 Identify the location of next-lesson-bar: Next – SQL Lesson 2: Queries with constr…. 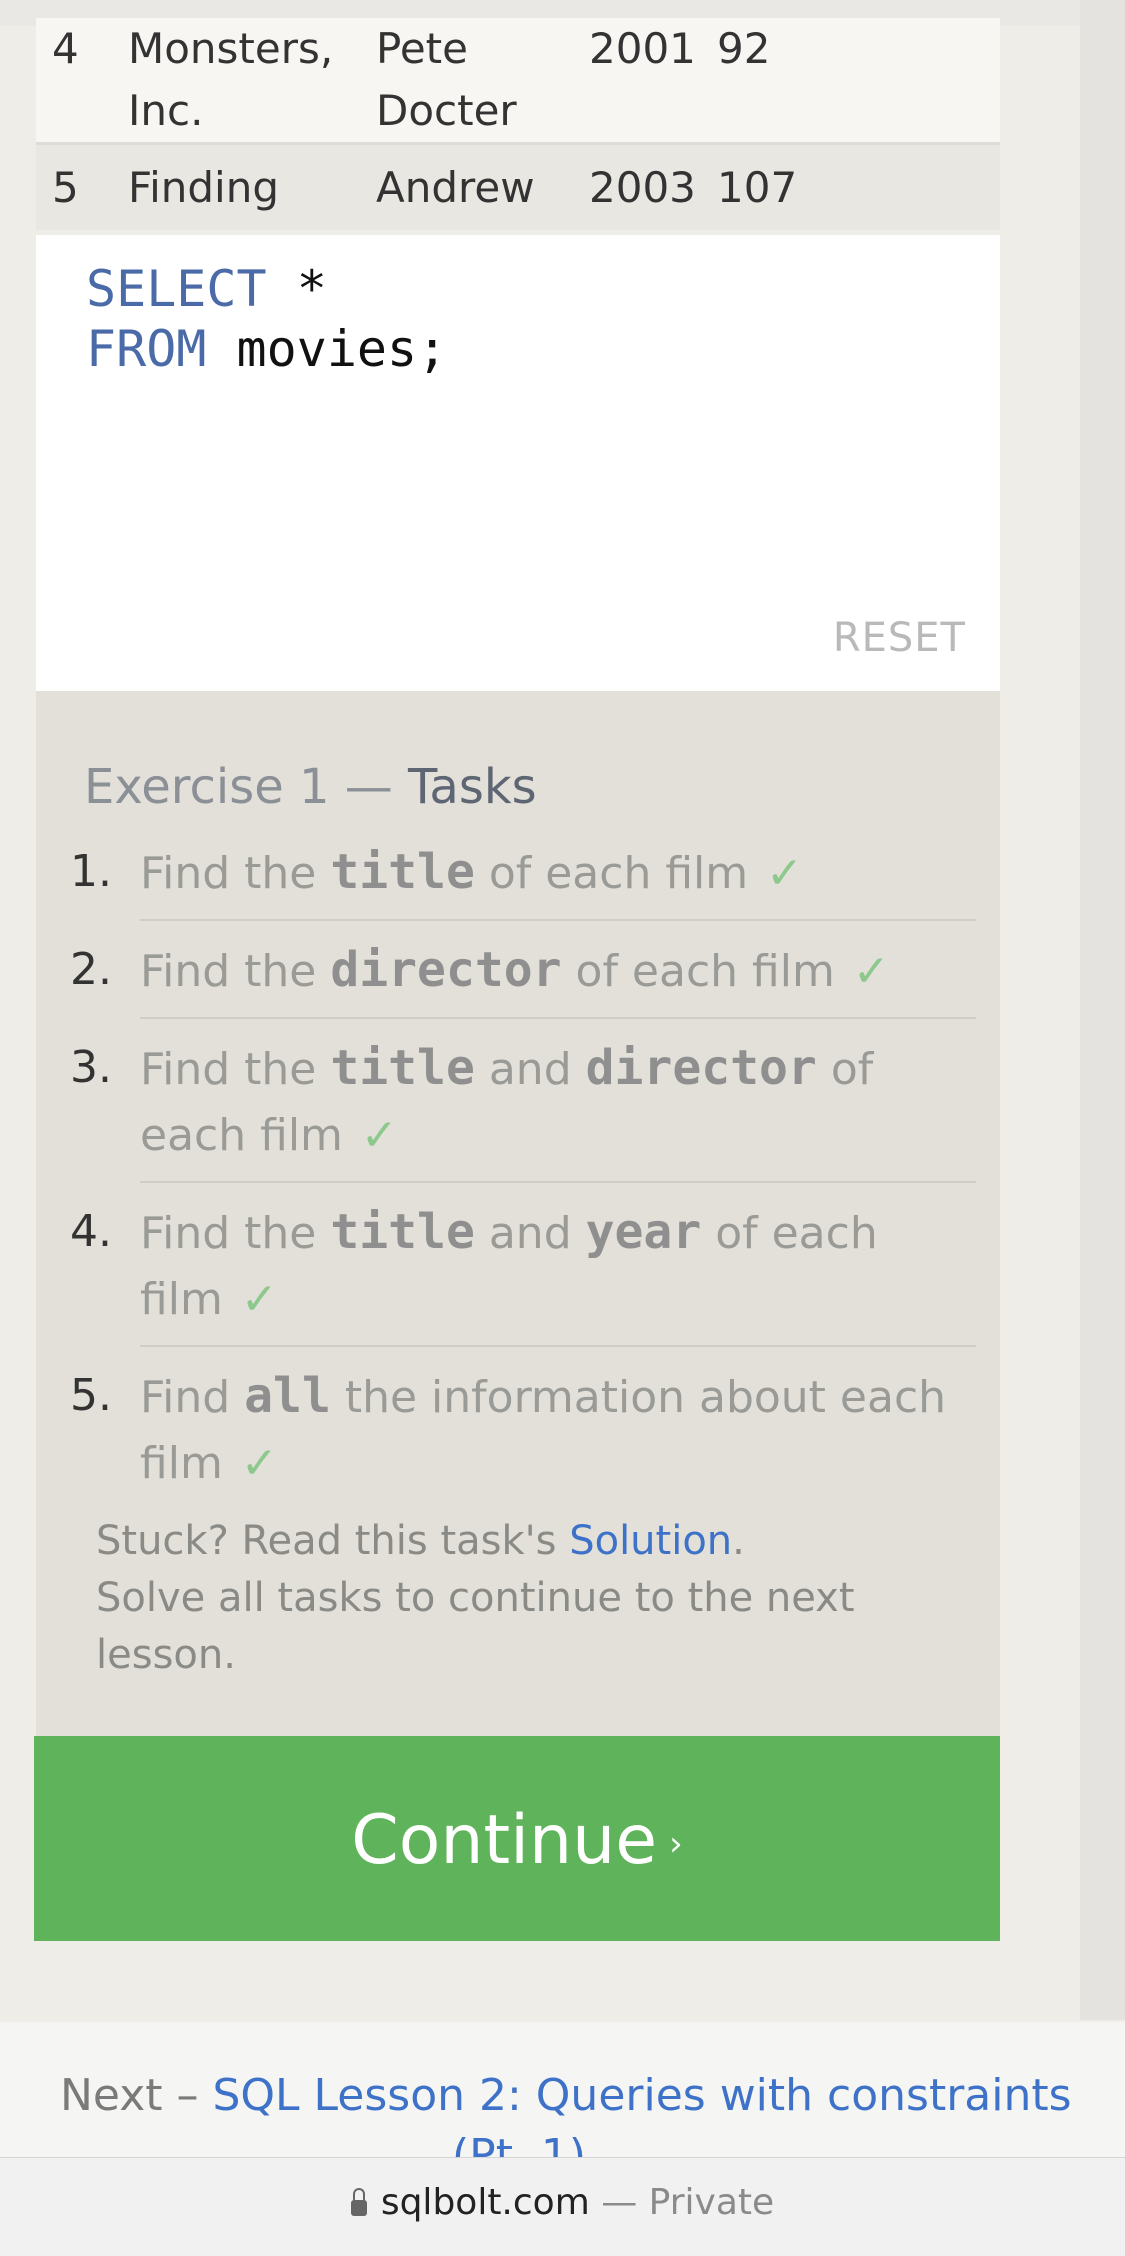
(562, 2101).